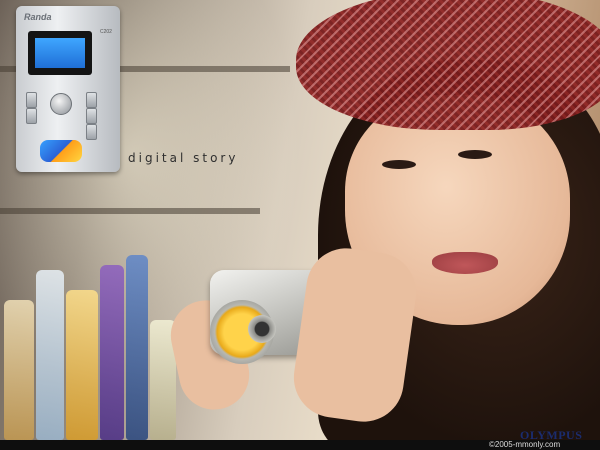 This screenshot has height=450, width=600. I want to click on device-joystick, so click(61, 104).